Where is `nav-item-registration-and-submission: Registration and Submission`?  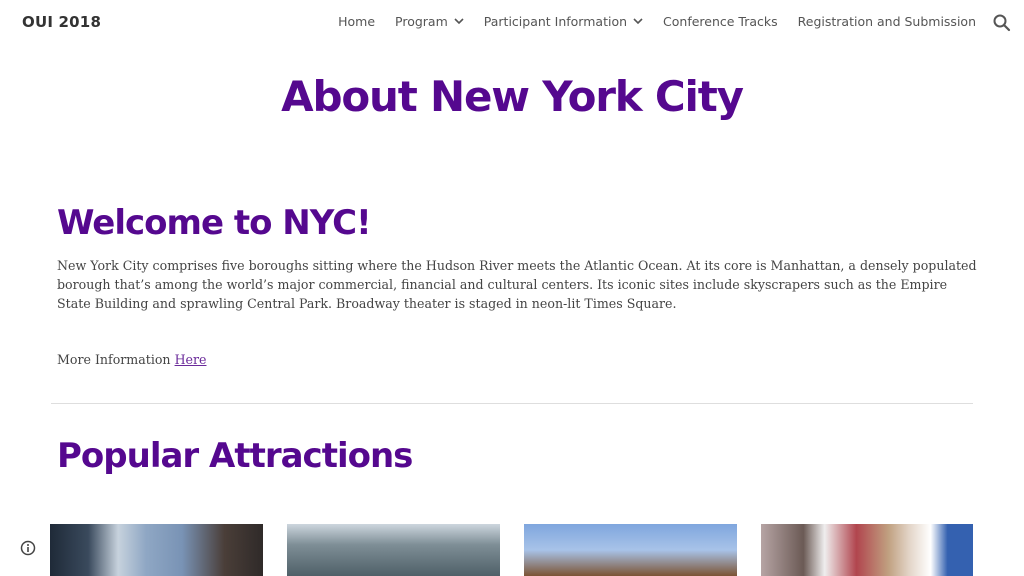 nav-item-registration-and-submission: Registration and Submission is located at coordinates (887, 21).